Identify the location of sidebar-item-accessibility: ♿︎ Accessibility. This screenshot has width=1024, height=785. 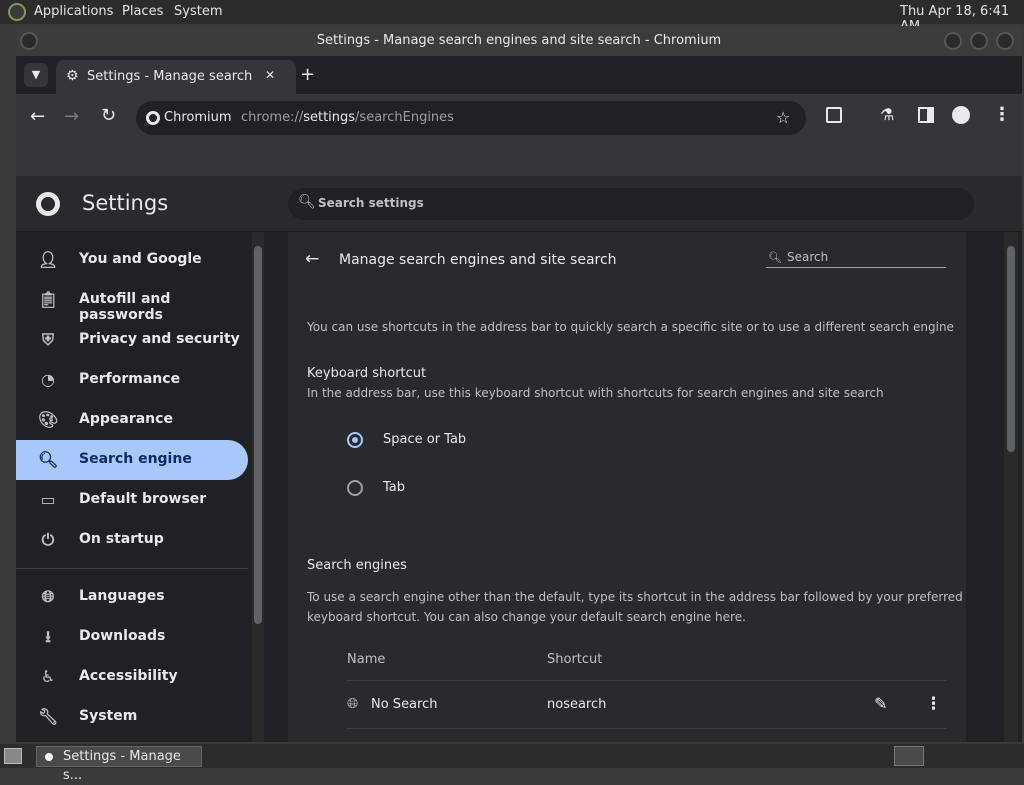
(132, 677).